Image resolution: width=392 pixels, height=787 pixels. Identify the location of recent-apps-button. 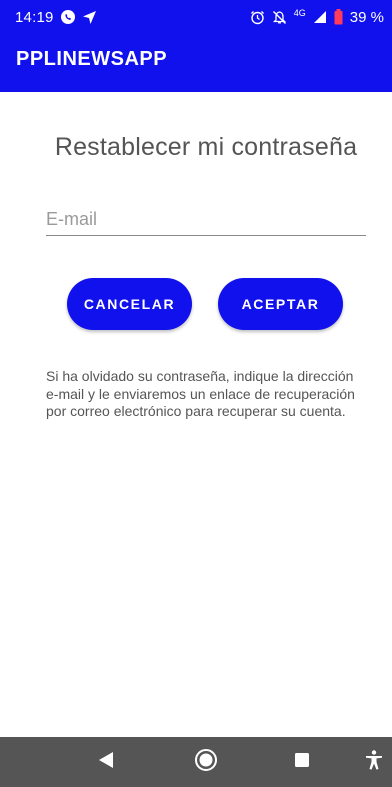
(302, 762).